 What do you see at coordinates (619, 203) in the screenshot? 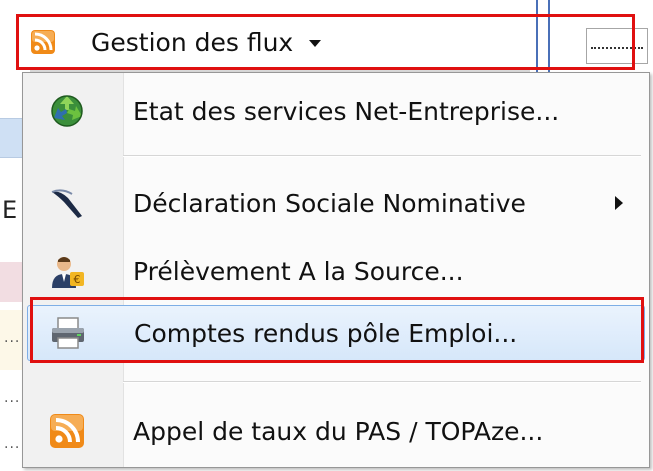
I see `submenu-arrow-icon` at bounding box center [619, 203].